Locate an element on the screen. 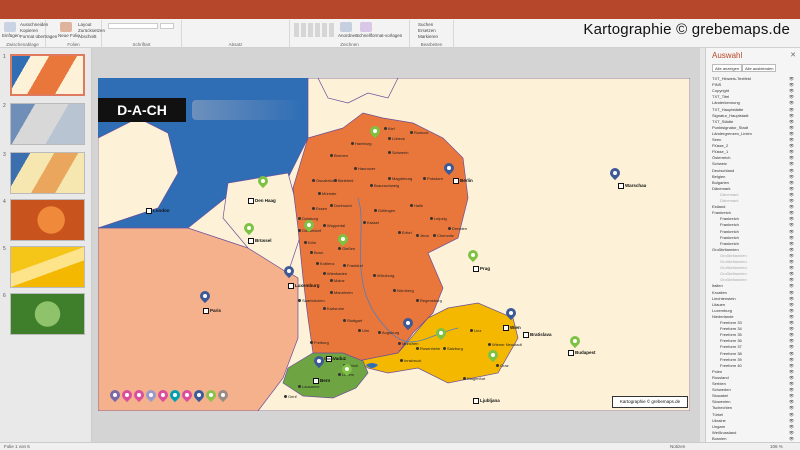 This screenshot has width=800, height=450. replace-button: Ersetzen is located at coordinates (427, 30).